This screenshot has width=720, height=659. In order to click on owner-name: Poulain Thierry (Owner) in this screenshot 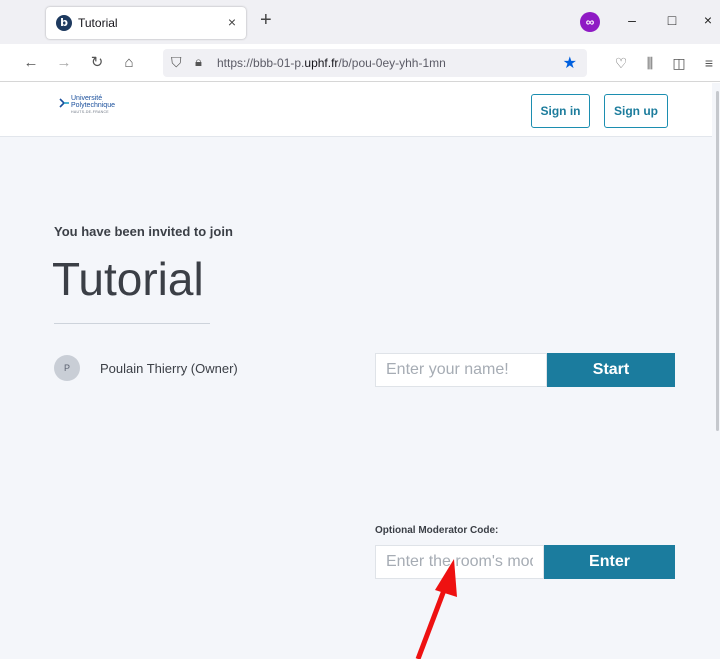, I will do `click(169, 368)`.